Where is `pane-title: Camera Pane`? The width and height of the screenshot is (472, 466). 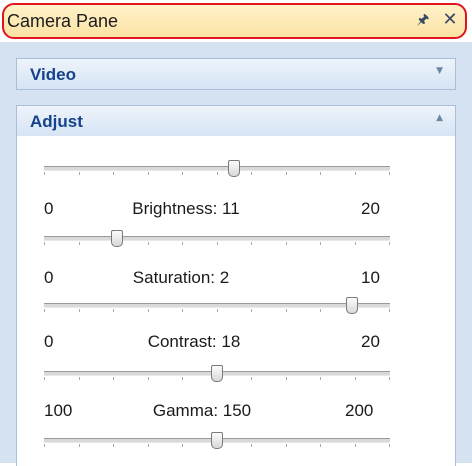 pane-title: Camera Pane is located at coordinates (63, 21).